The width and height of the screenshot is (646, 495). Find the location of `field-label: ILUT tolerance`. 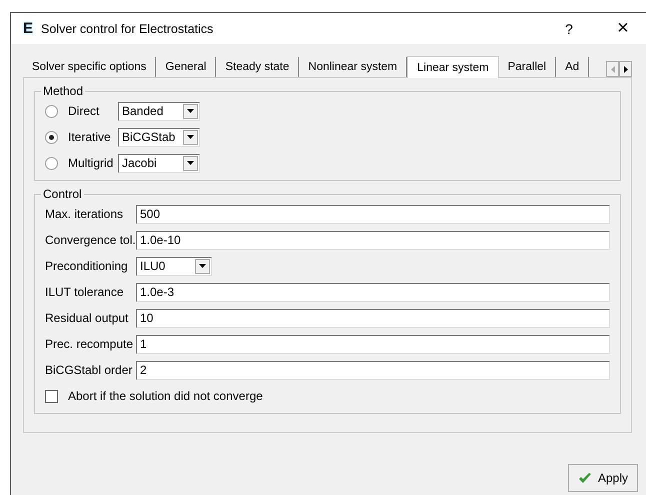

field-label: ILUT tolerance is located at coordinates (84, 292).